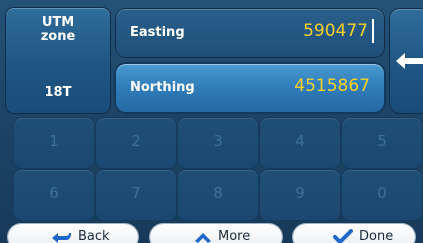 The width and height of the screenshot is (423, 243). I want to click on easting-label: Easting, so click(157, 32).